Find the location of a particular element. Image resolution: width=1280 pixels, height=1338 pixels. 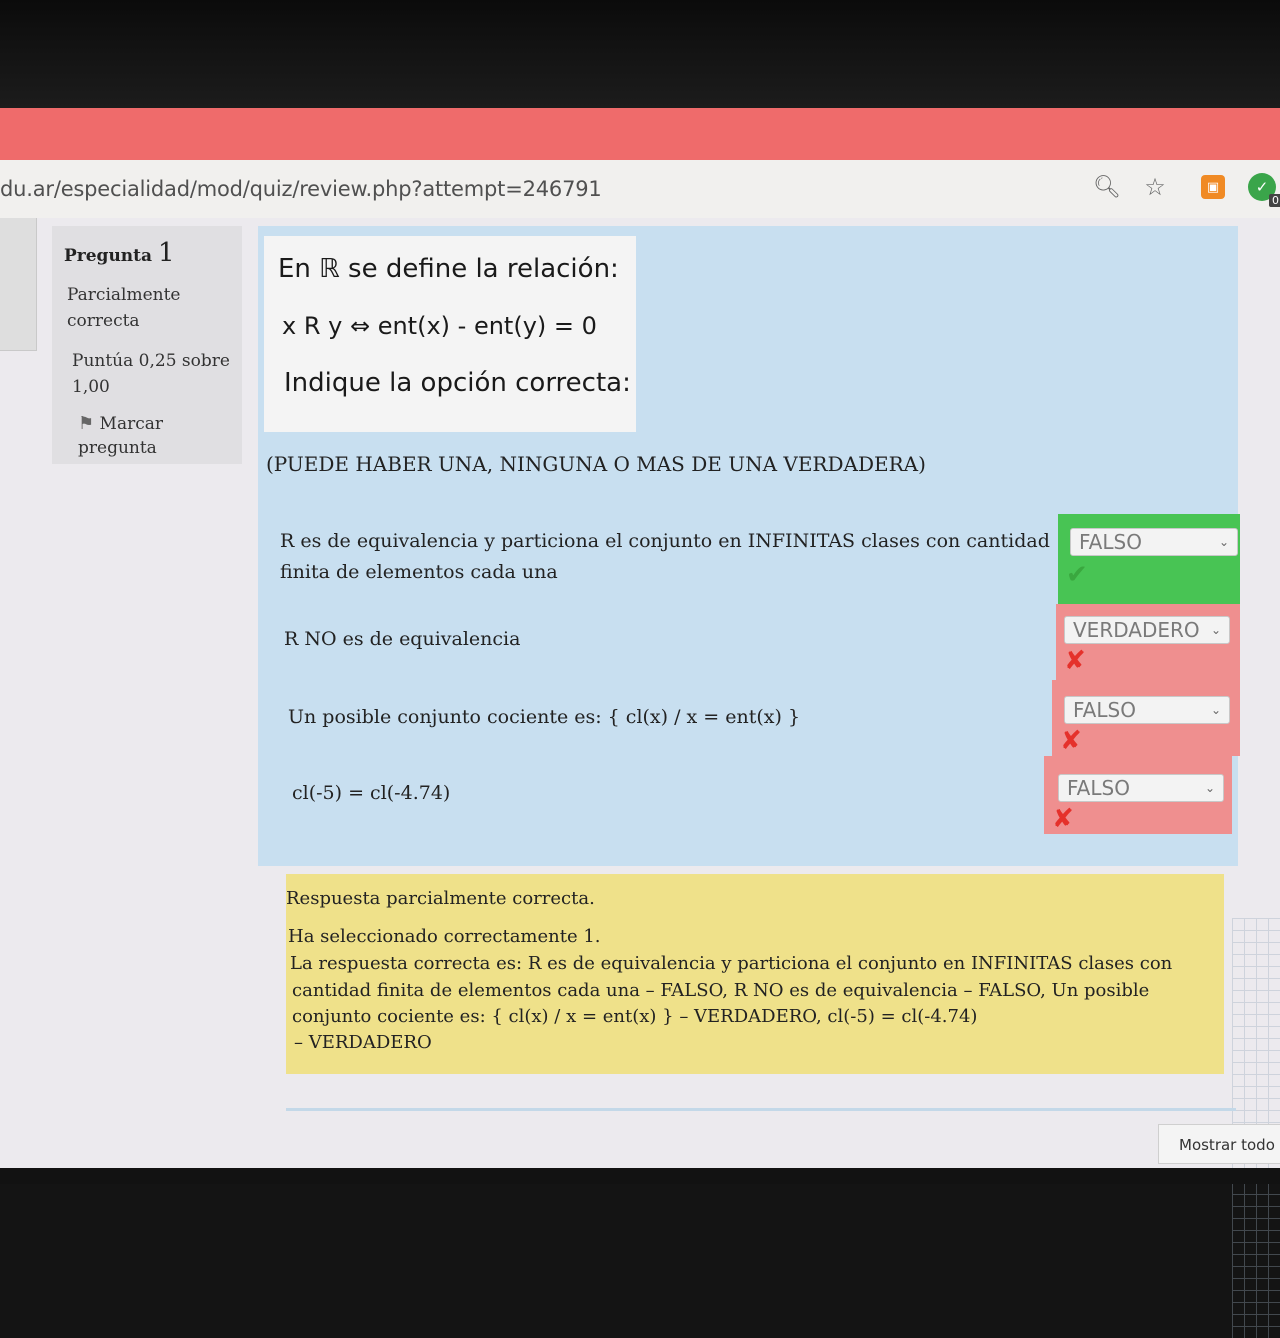

left-drawer-edge is located at coordinates (18, 284).